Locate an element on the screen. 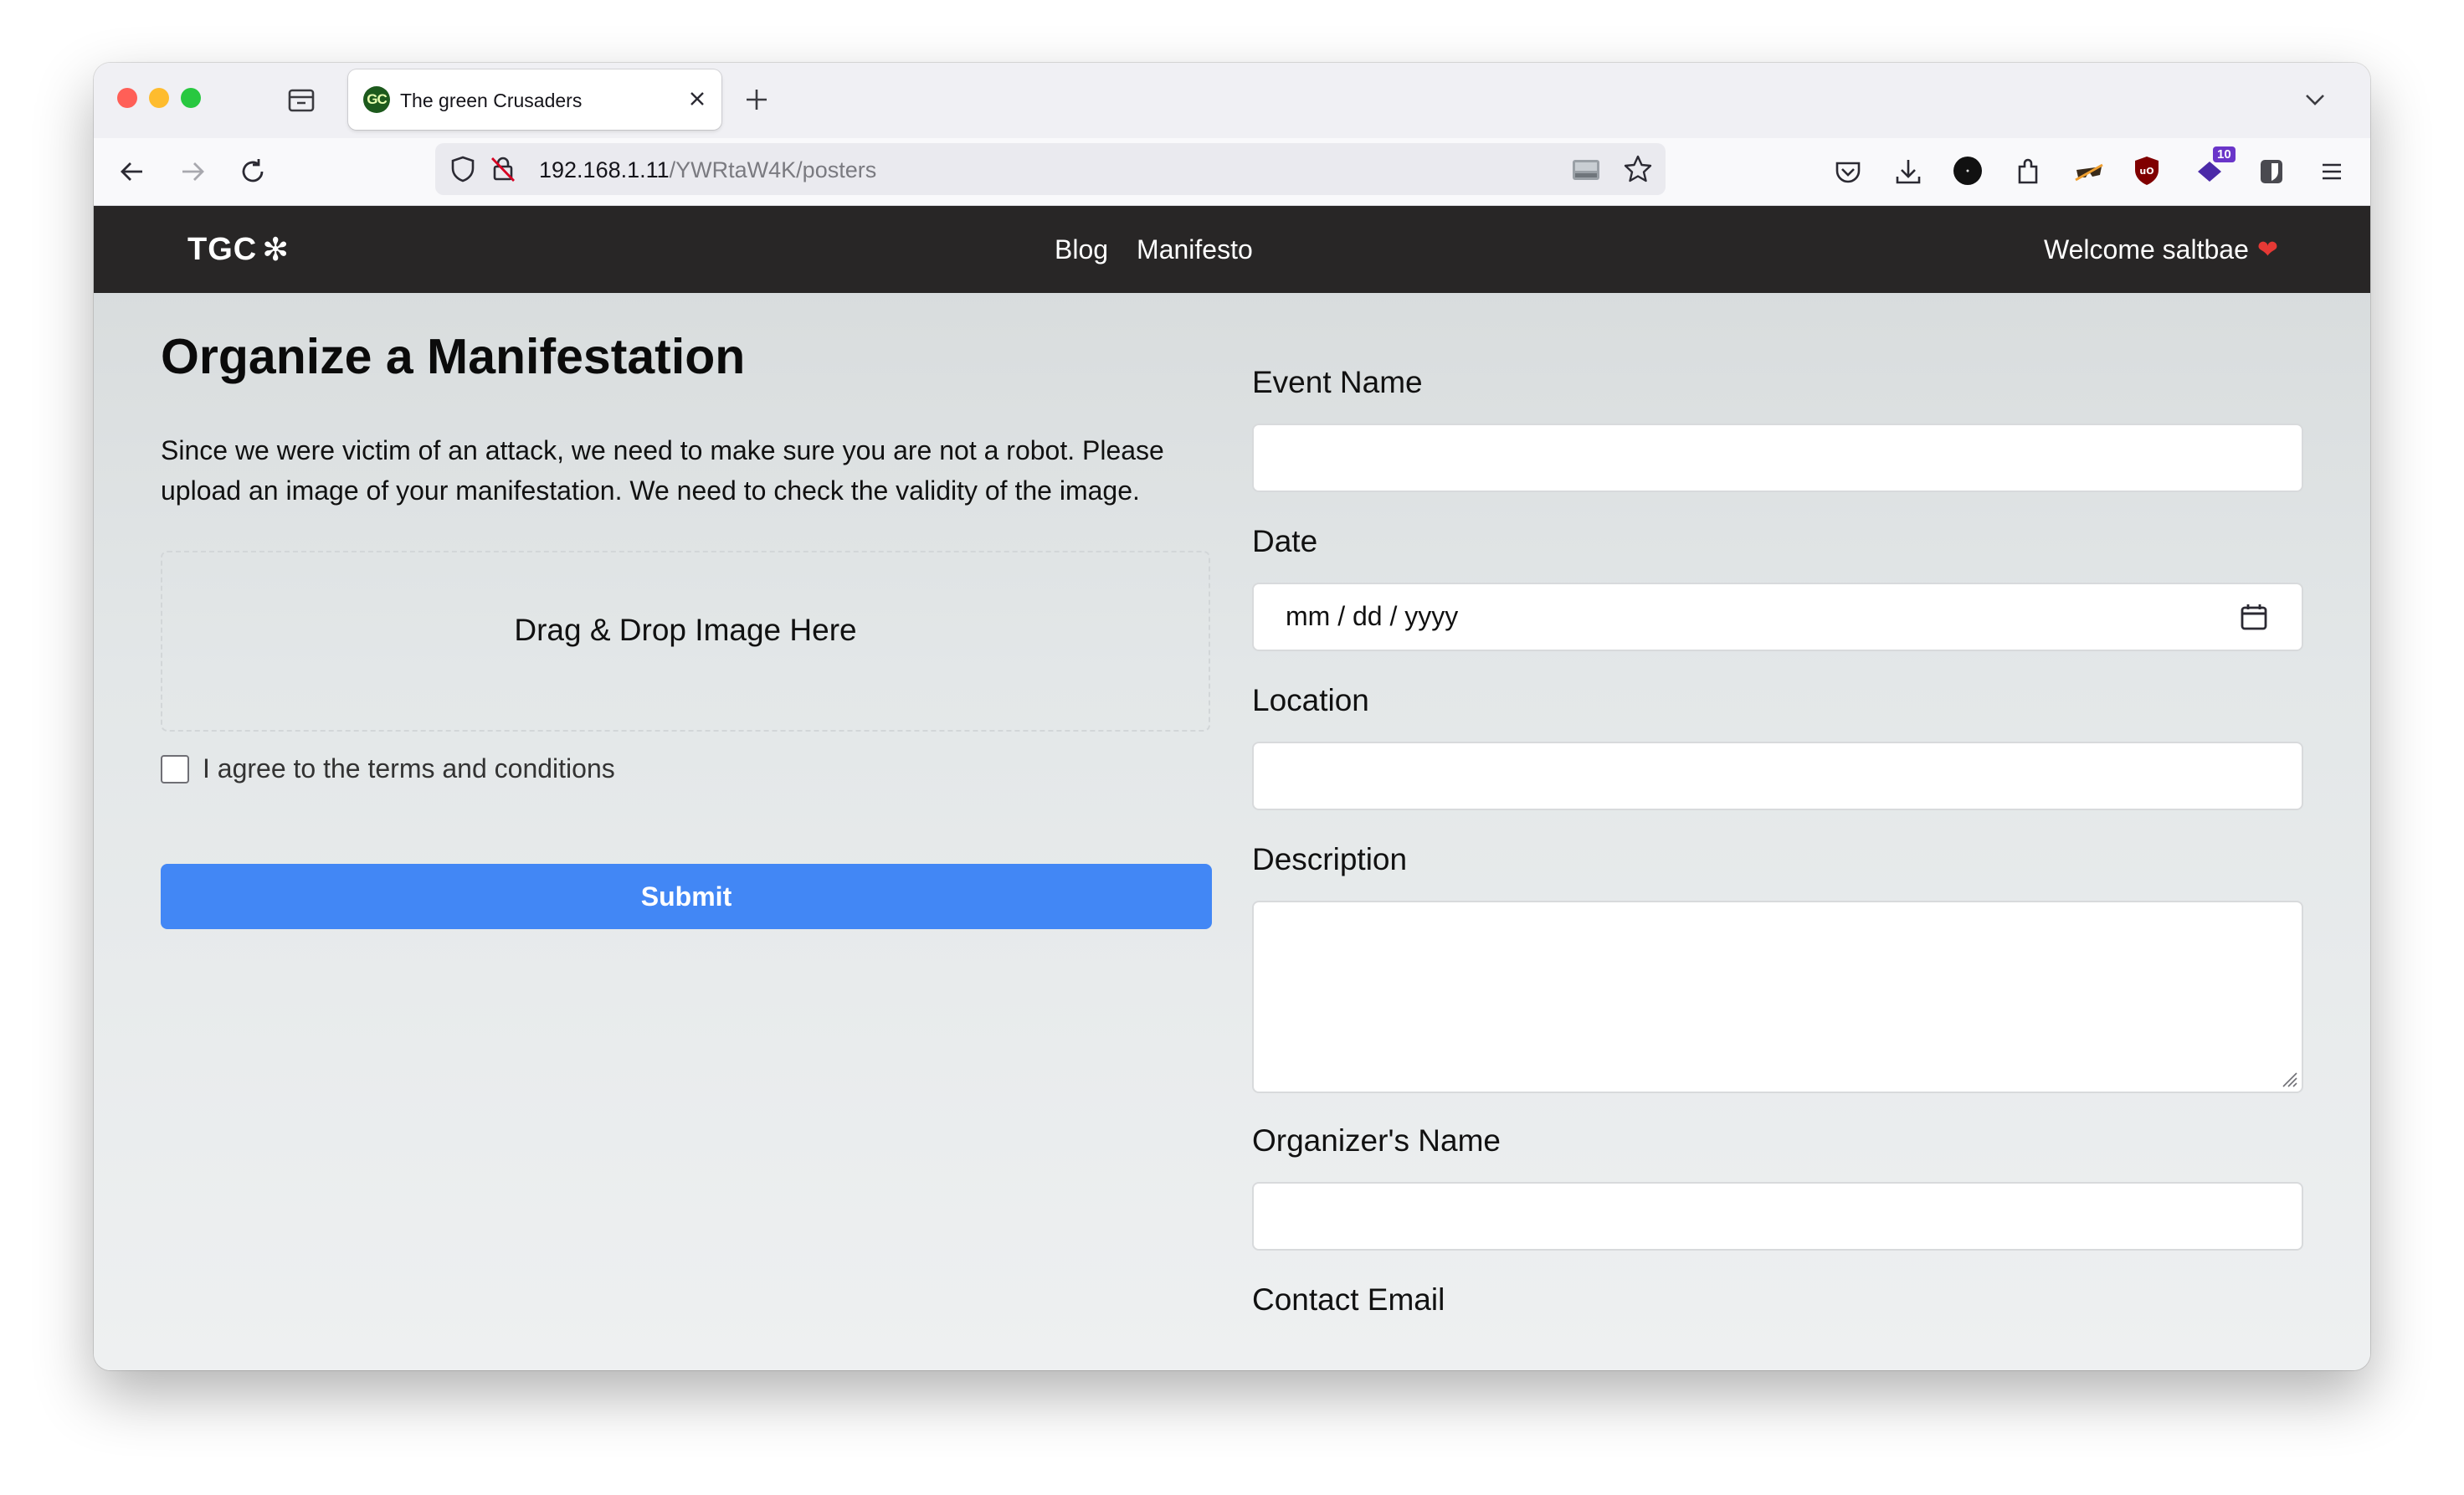  url-path: /YWRtaW4K/posters is located at coordinates (773, 169).